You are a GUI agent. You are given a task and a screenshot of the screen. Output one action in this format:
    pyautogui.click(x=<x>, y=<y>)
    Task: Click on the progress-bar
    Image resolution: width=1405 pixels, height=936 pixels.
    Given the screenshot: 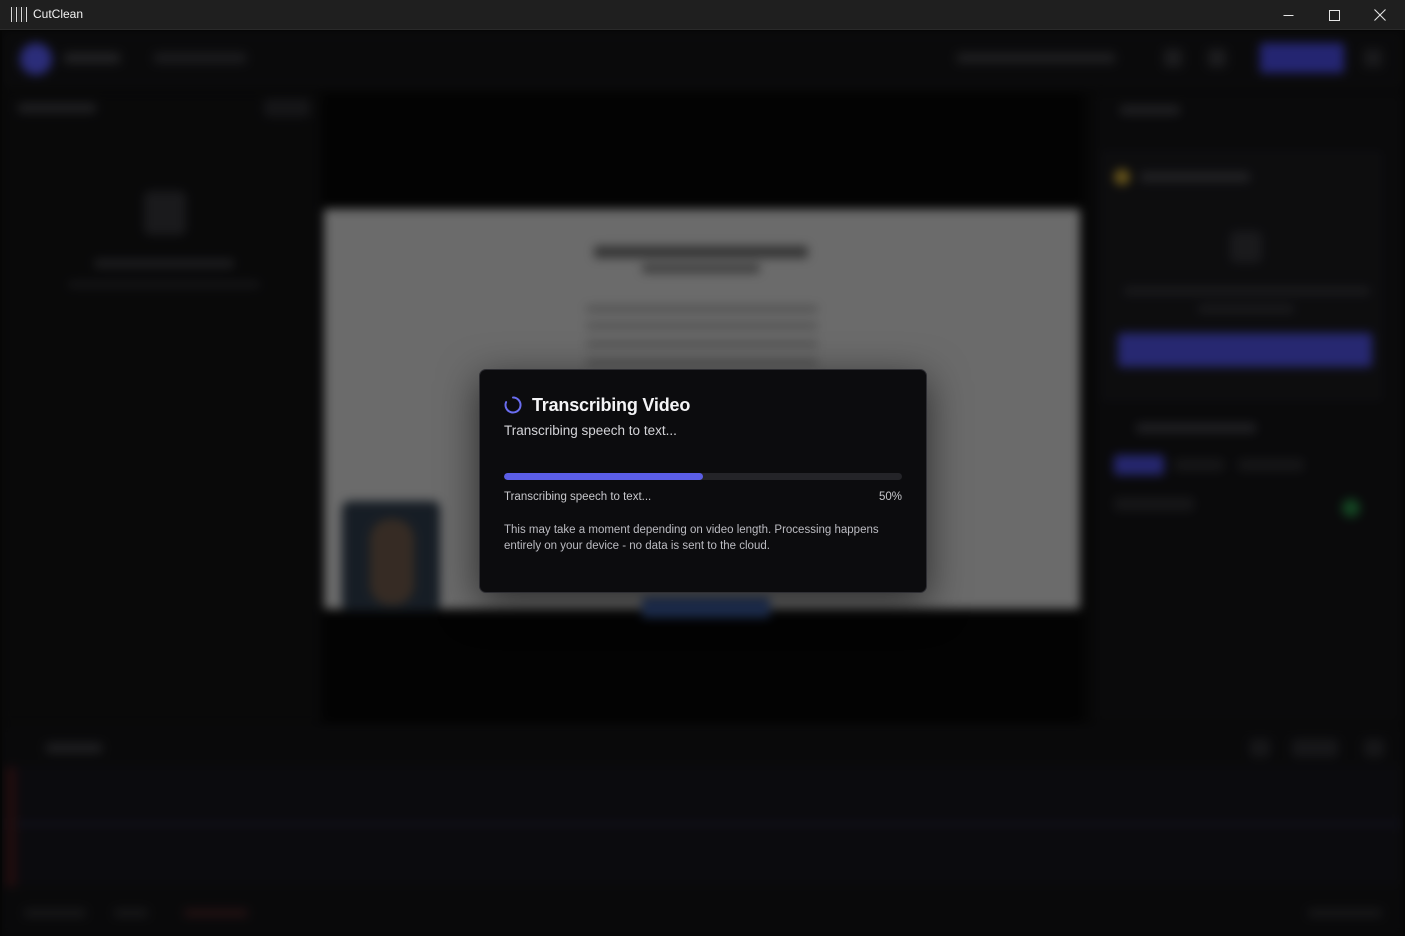 What is the action you would take?
    pyautogui.click(x=703, y=476)
    